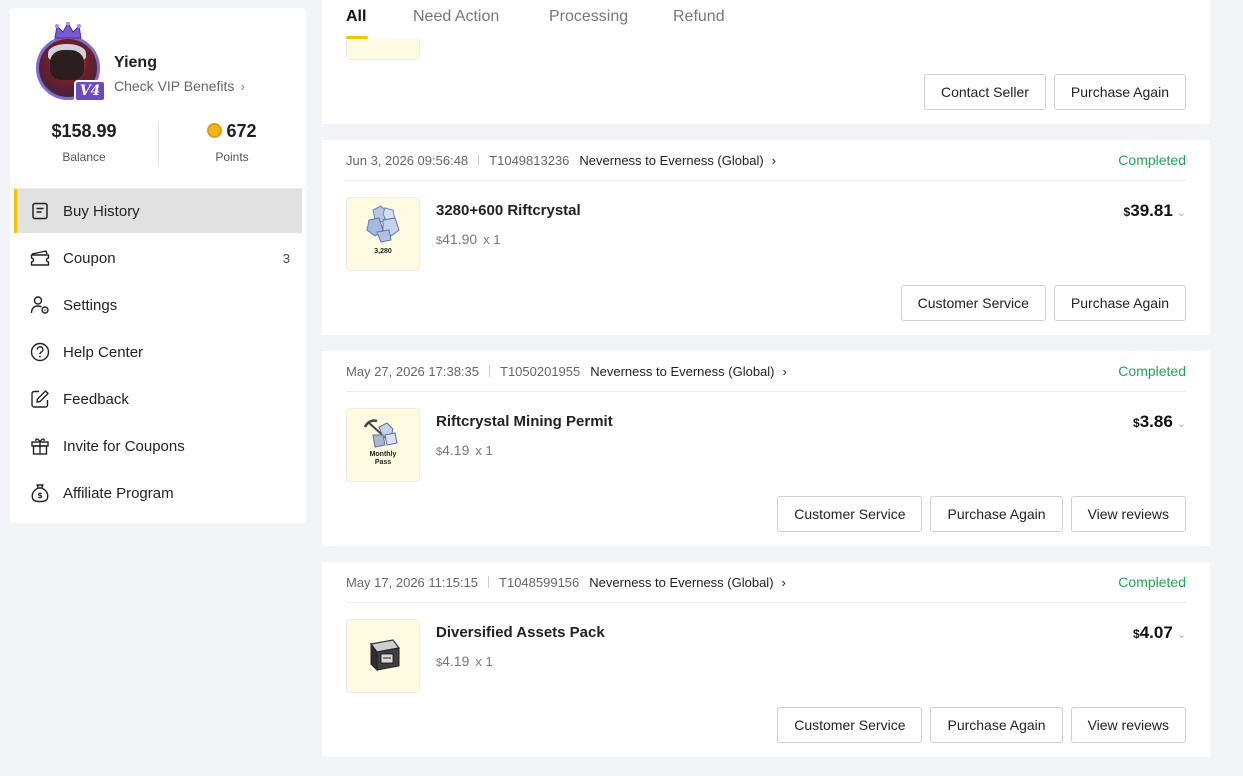  What do you see at coordinates (984, 92) in the screenshot?
I see `contact-seller-button: Contact Seller` at bounding box center [984, 92].